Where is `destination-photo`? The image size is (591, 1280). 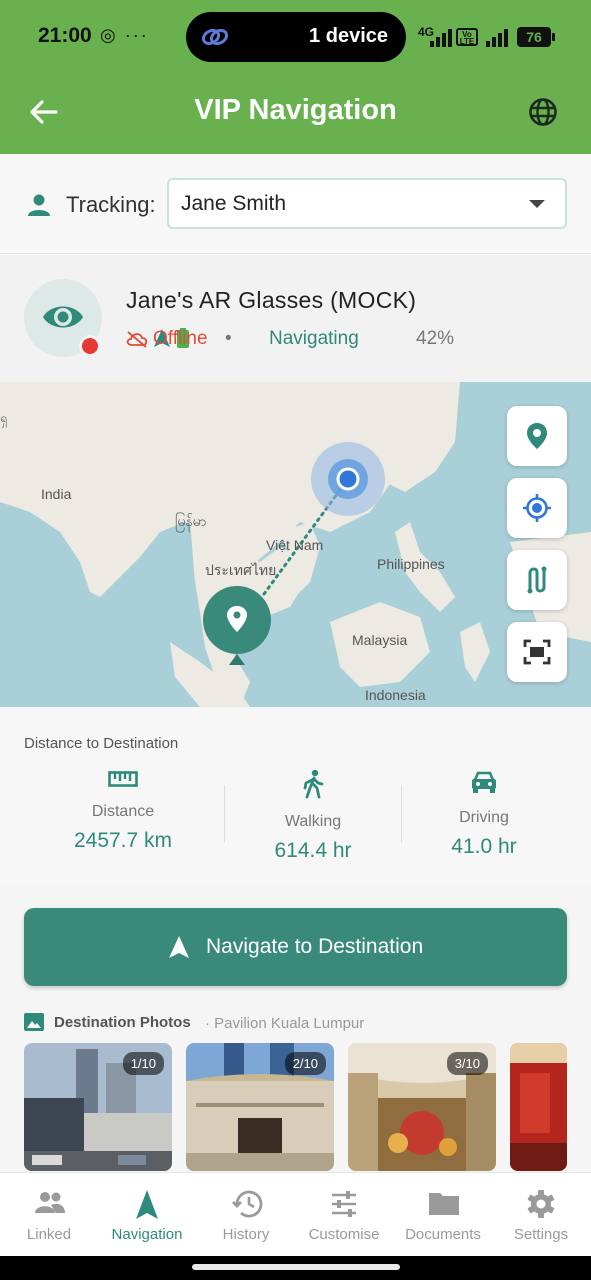 destination-photo is located at coordinates (538, 1107).